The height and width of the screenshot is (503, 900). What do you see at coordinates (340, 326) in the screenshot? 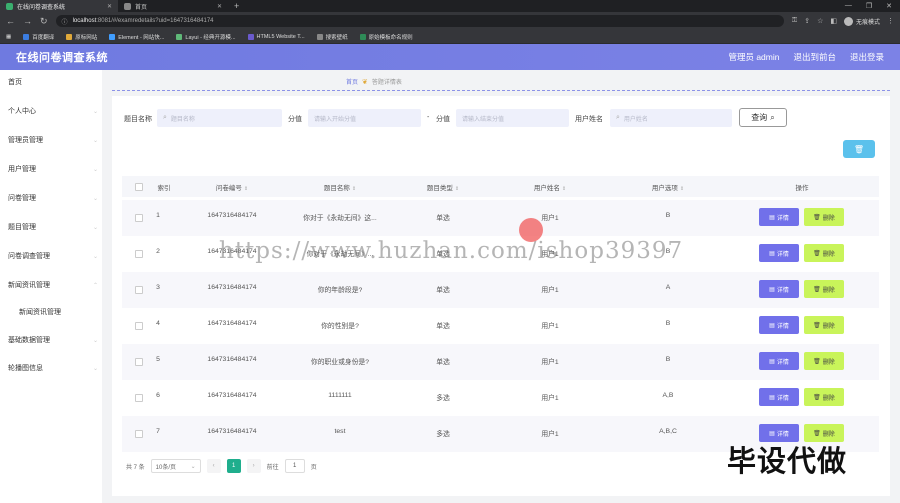
I see `cell-title: 你的性别是?` at bounding box center [340, 326].